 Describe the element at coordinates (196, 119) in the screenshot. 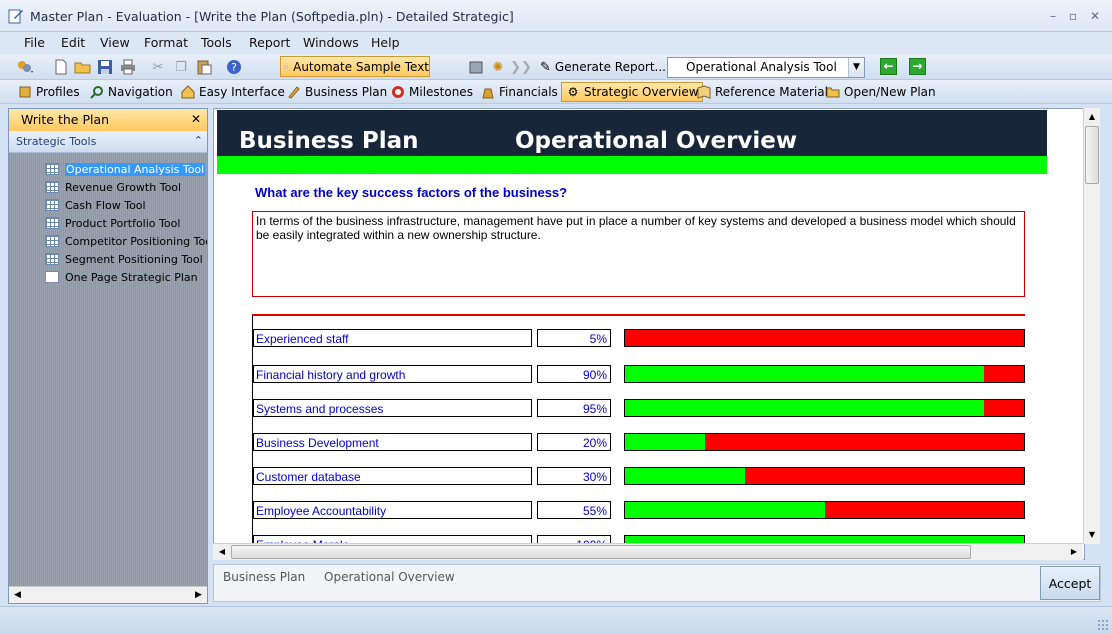

I see `close-icon: ✕` at that location.